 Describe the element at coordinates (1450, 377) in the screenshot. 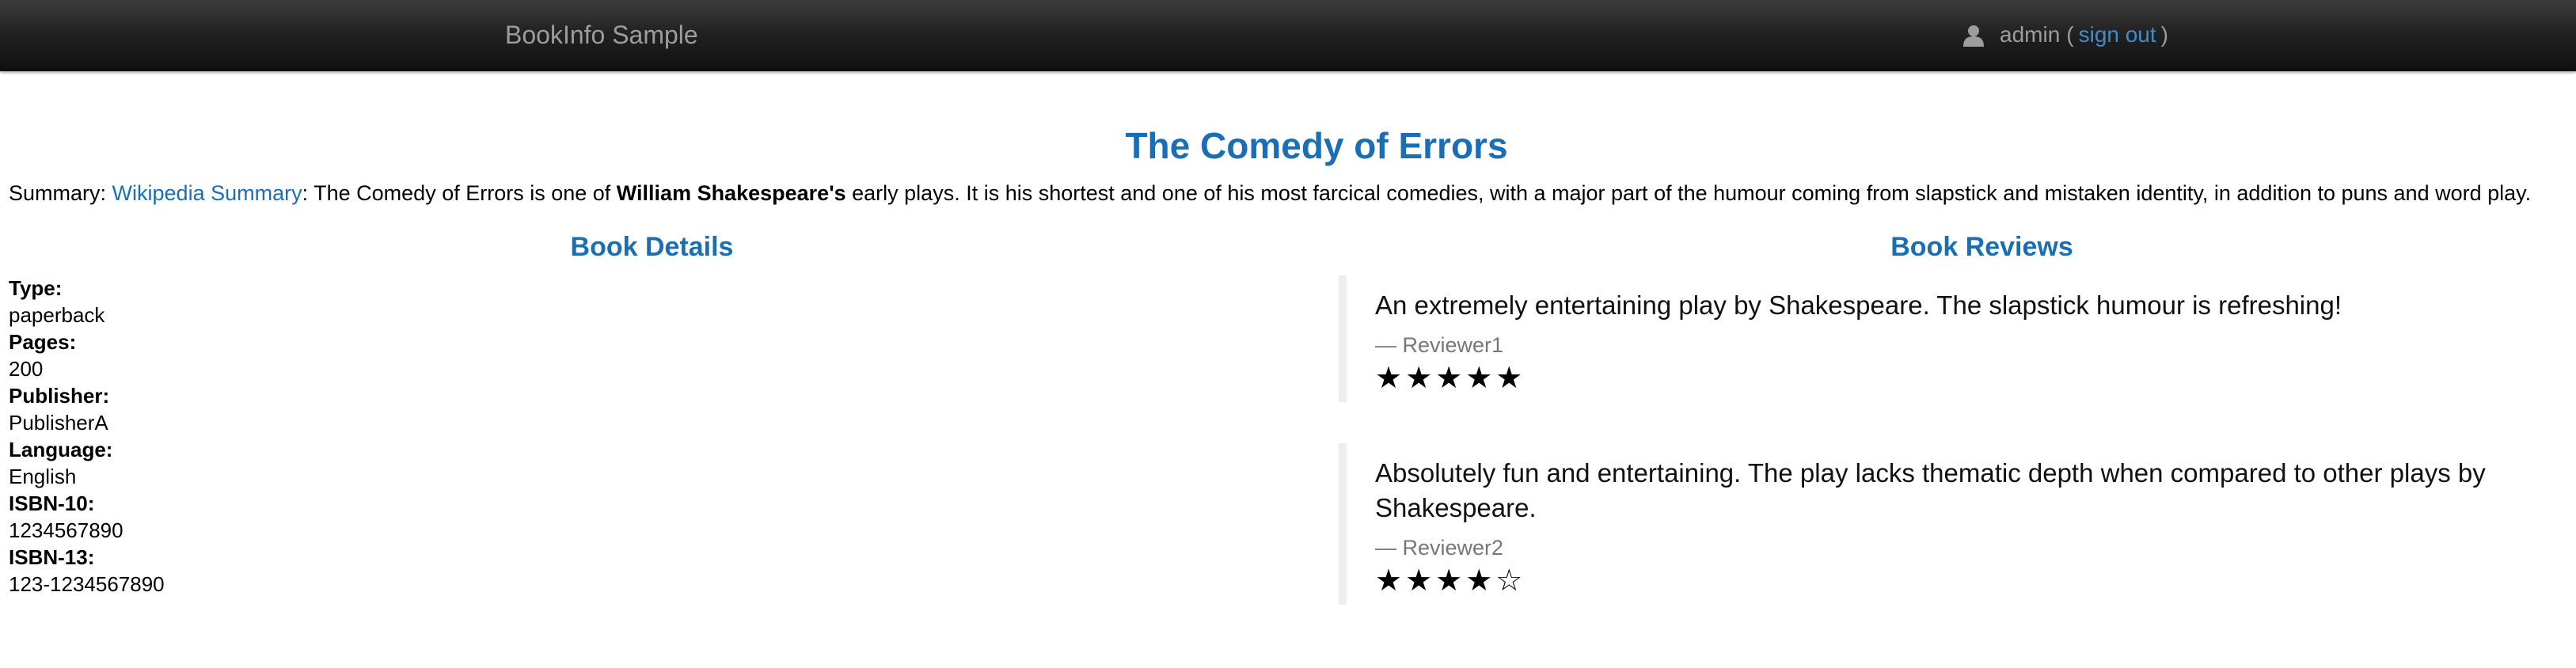

I see `star-rating: ★★★★★` at that location.